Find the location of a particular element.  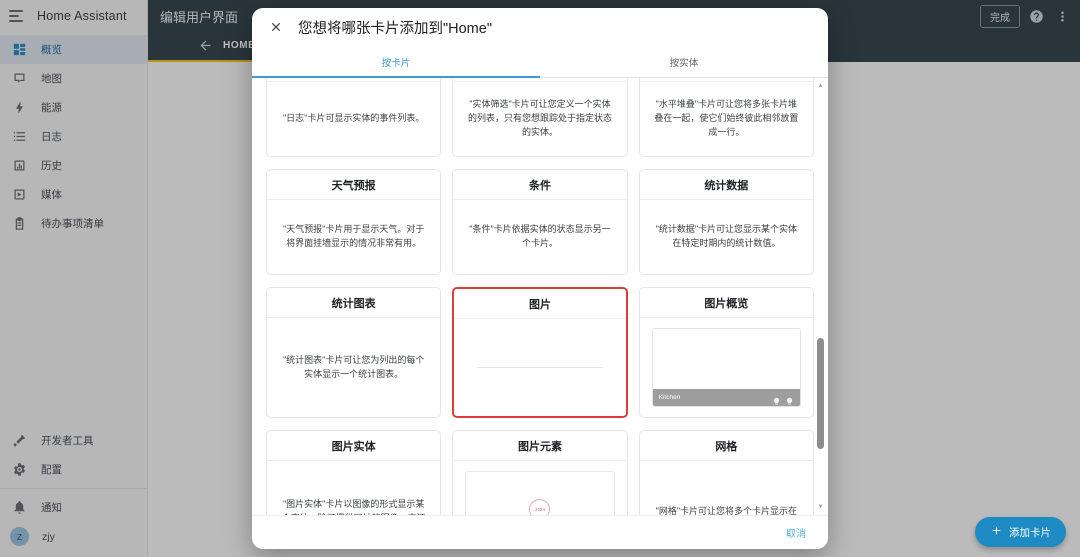

scroll-down-icon: ▼ is located at coordinates (821, 507).